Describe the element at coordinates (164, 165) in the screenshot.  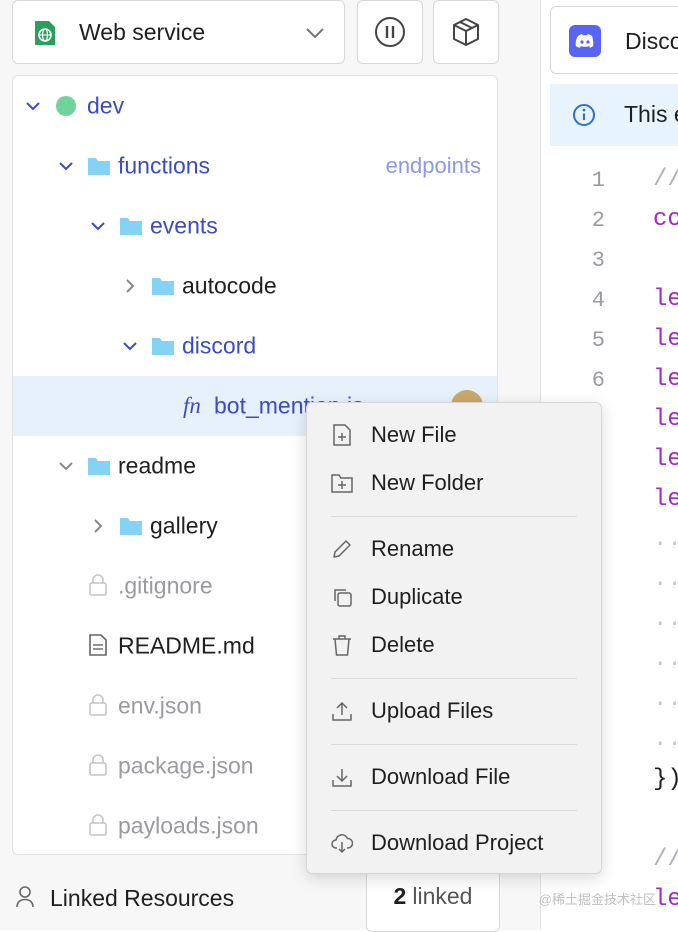
I see `tree-item-label: functions` at that location.